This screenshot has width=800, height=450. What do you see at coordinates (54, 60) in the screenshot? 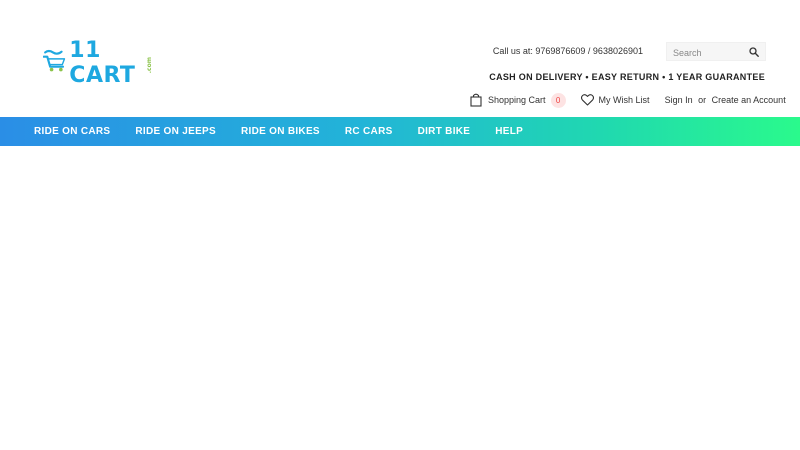
I see `cart-logo-icon` at bounding box center [54, 60].